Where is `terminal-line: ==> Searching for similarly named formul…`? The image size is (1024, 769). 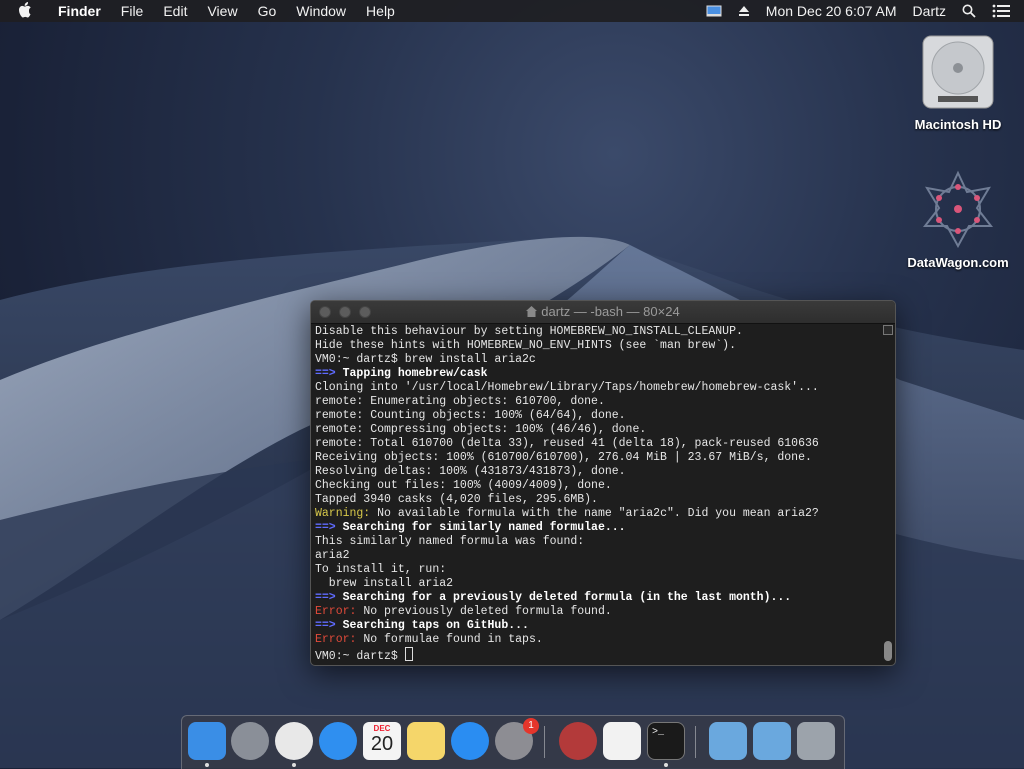
terminal-line: ==> Searching for similarly named formul… is located at coordinates (598, 528).